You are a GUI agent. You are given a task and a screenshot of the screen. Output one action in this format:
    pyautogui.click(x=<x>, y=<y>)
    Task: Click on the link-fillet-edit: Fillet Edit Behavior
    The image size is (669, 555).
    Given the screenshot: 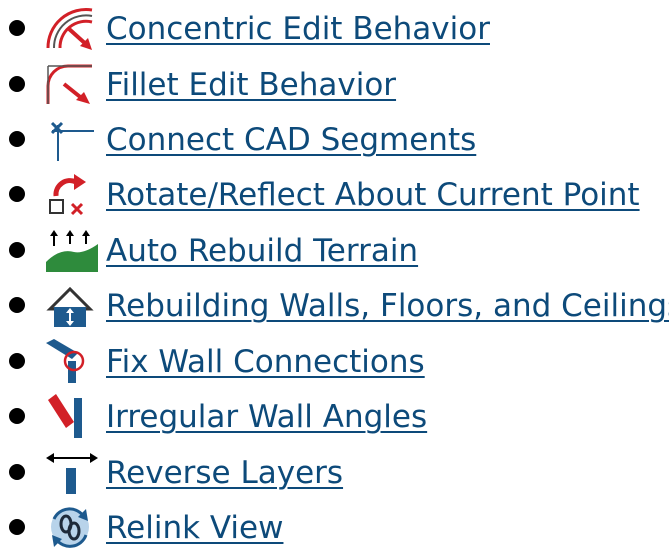 What is the action you would take?
    pyautogui.click(x=251, y=85)
    